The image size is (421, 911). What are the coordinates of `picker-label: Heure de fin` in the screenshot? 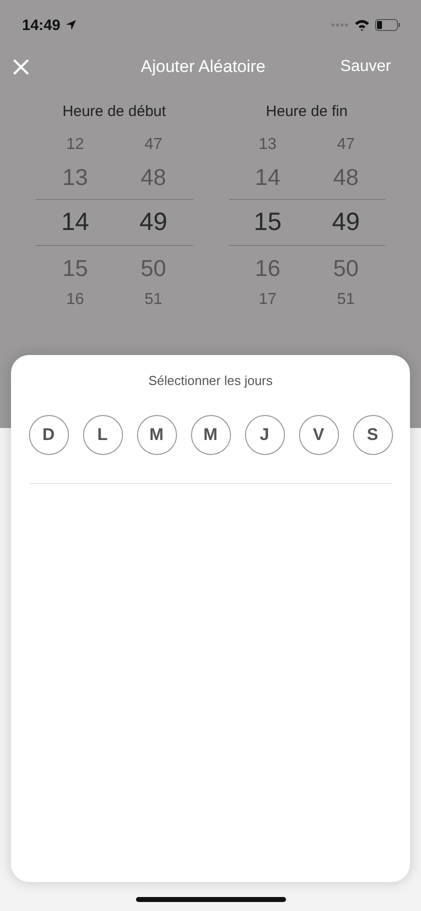 It's located at (307, 112).